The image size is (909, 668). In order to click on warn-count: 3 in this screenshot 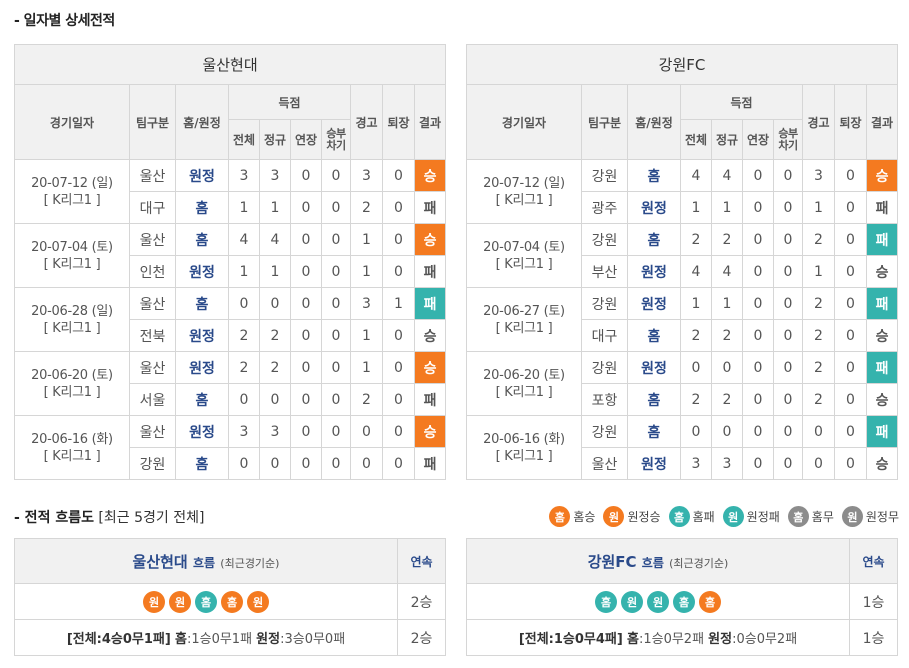, I will do `click(366, 303)`.